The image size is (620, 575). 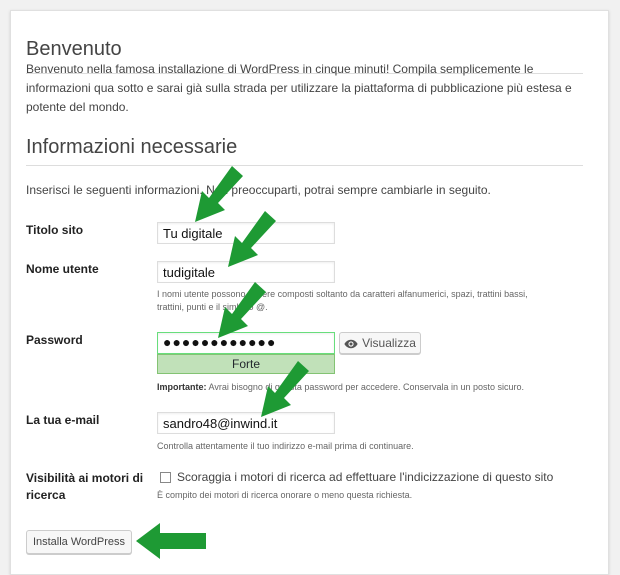 I want to click on visibility-label: Visibilità ai motori di ricerca, so click(x=85, y=486).